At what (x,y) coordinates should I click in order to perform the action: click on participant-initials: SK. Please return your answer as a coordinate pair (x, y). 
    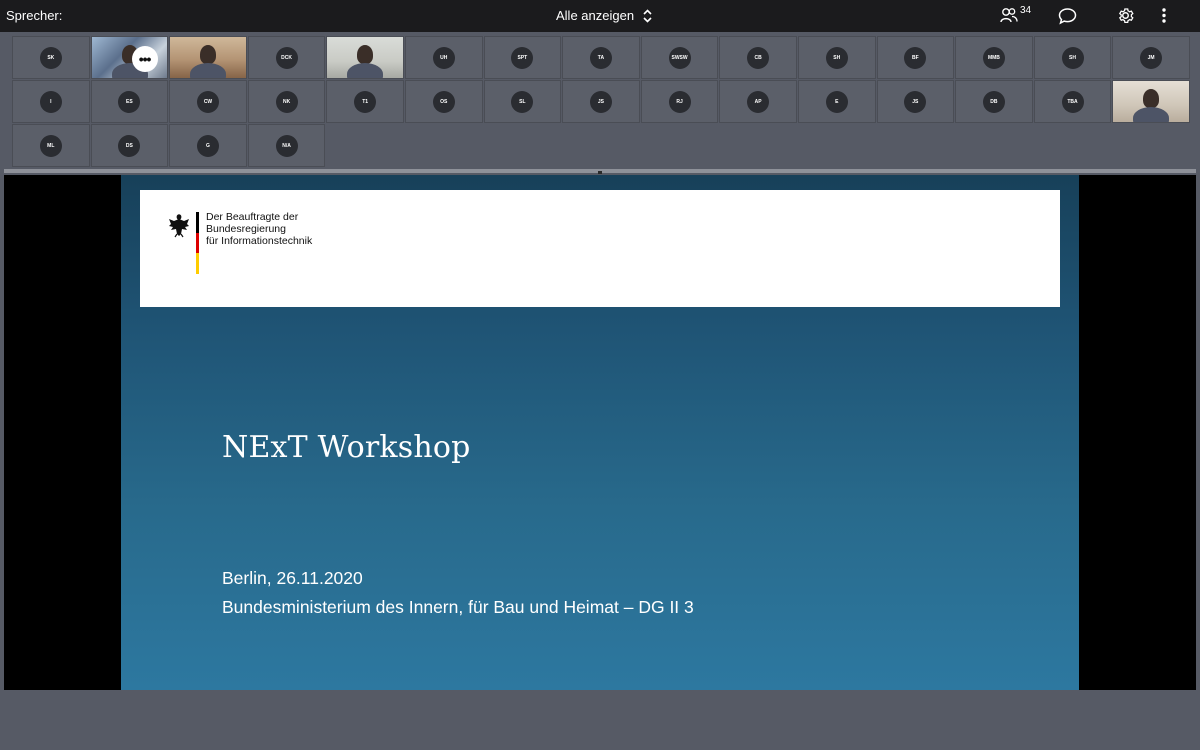
    Looking at the image, I should click on (50, 57).